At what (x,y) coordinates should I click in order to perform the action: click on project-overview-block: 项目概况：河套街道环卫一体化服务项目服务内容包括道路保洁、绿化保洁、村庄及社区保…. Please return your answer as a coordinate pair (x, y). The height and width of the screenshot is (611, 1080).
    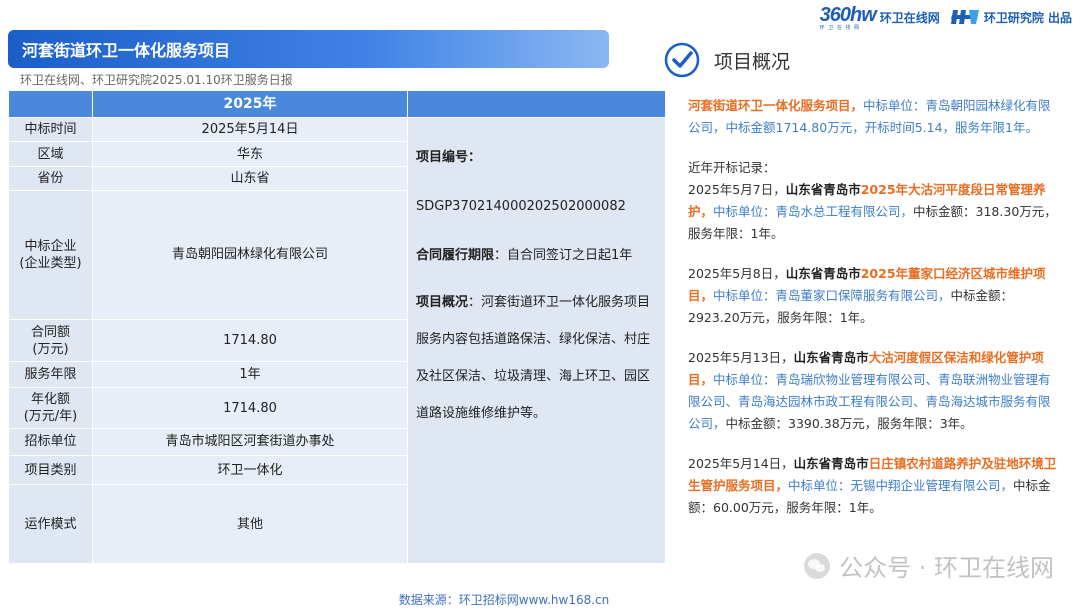
    Looking at the image, I should click on (537, 358).